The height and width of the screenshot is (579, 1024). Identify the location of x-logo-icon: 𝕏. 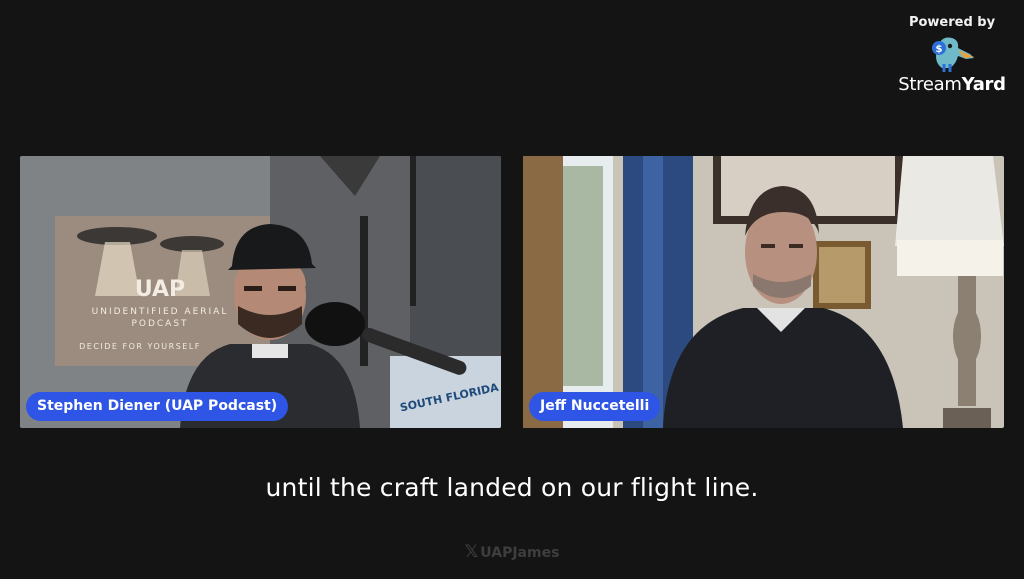
(471, 552).